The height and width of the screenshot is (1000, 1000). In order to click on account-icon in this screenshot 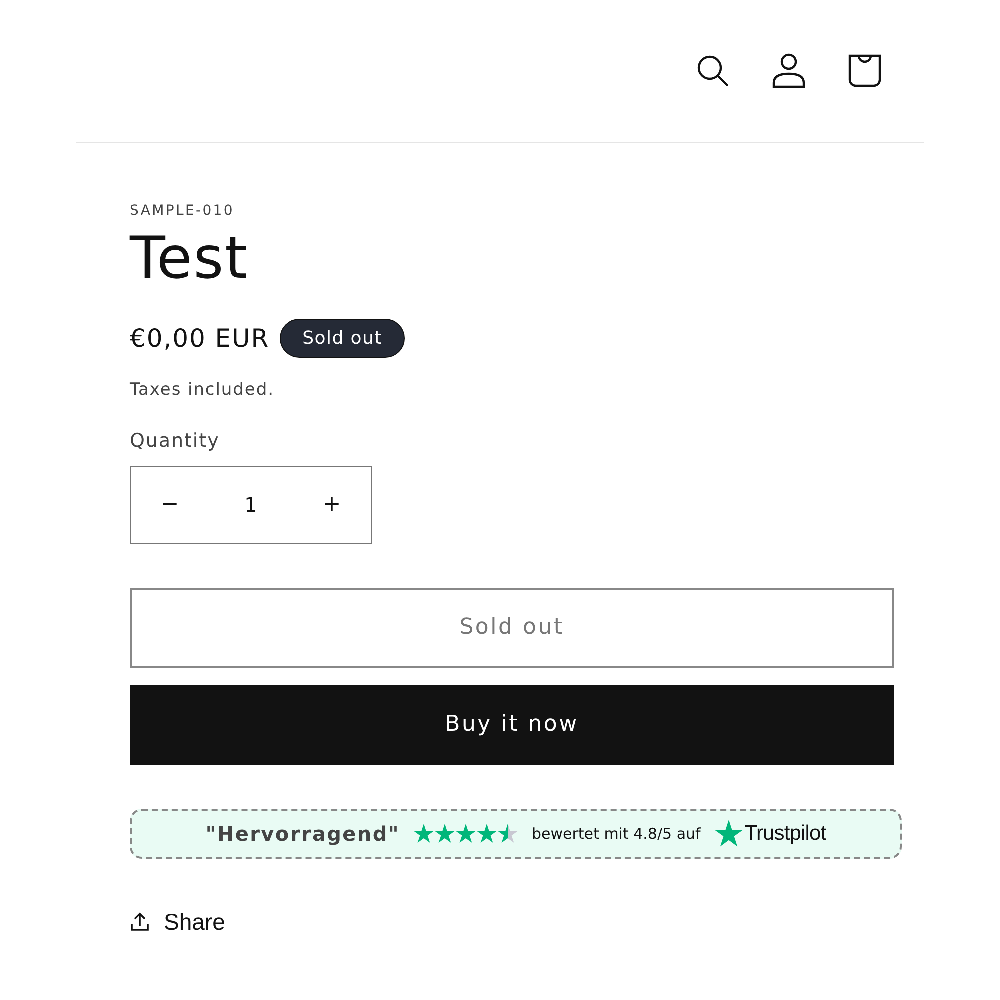, I will do `click(789, 71)`.